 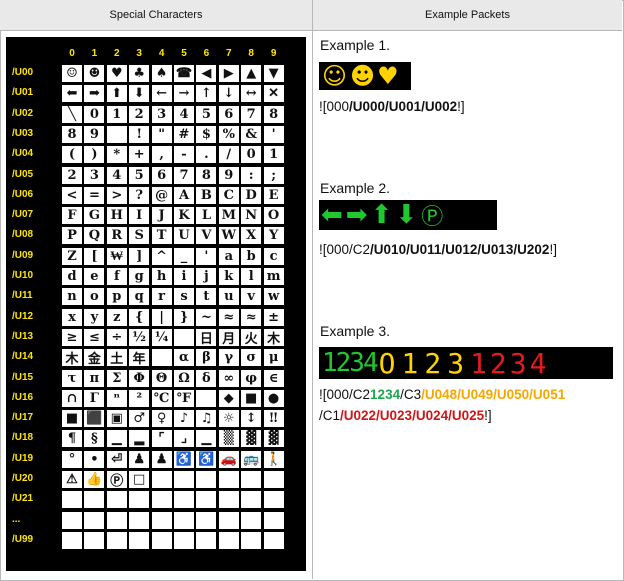 What do you see at coordinates (156, 15) in the screenshot?
I see `header-special-characters: Special Characters` at bounding box center [156, 15].